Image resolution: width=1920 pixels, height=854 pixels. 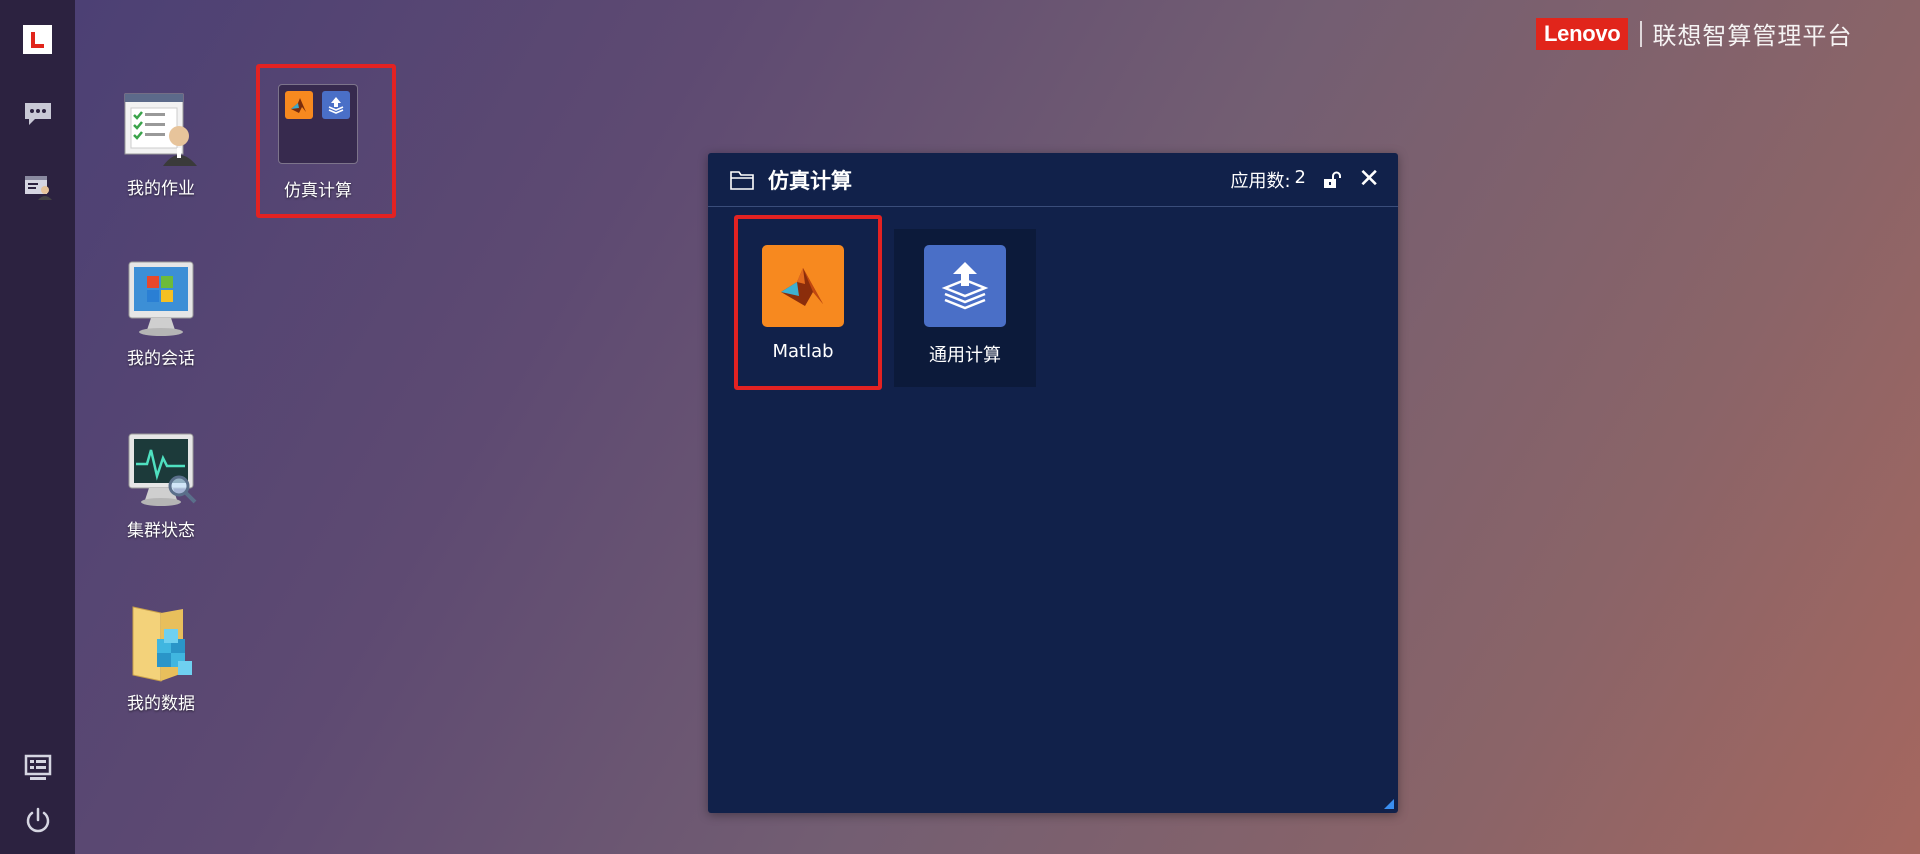 What do you see at coordinates (1641, 33) in the screenshot?
I see `brand-divider` at bounding box center [1641, 33].